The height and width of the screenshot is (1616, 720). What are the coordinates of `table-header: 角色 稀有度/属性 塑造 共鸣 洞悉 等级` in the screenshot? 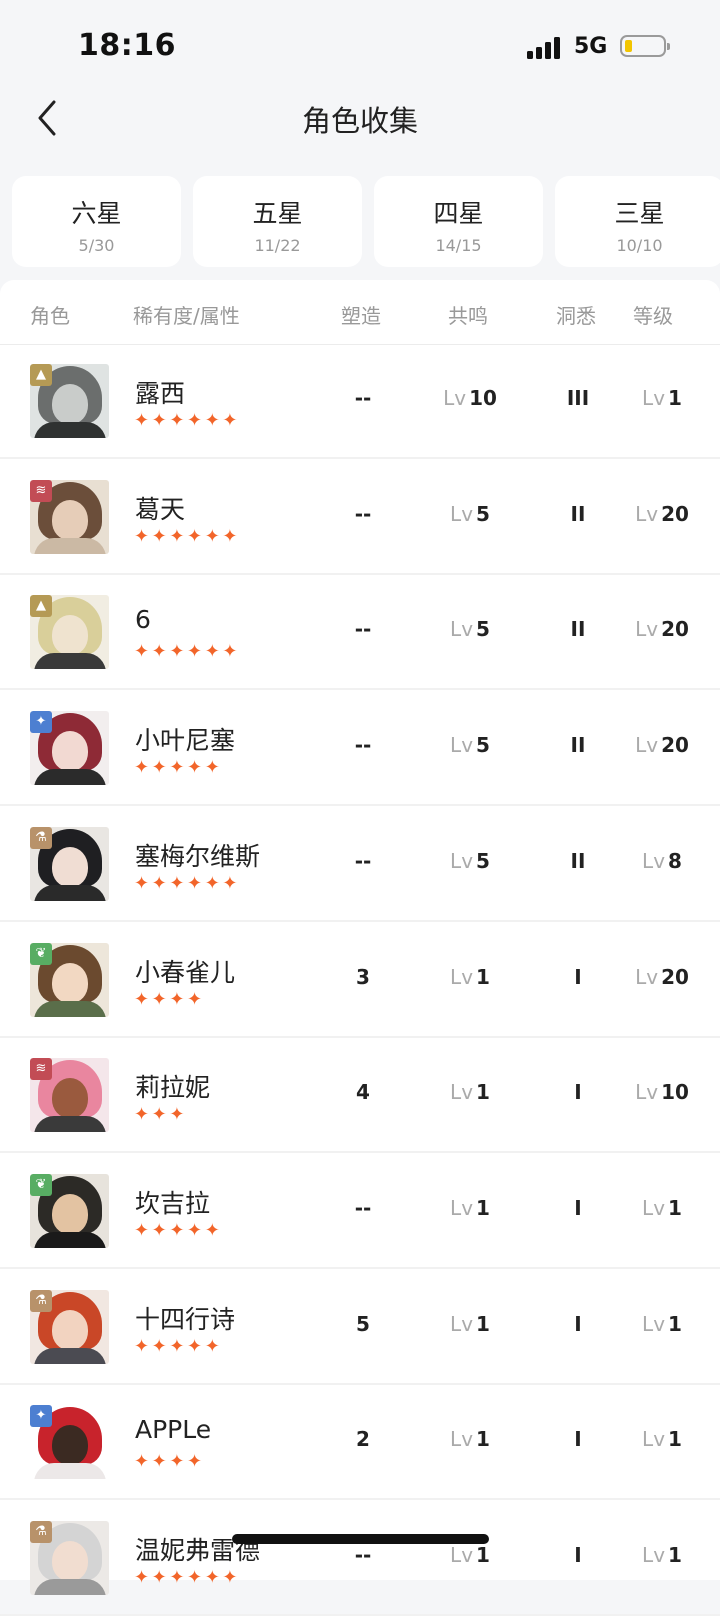 It's located at (360, 312).